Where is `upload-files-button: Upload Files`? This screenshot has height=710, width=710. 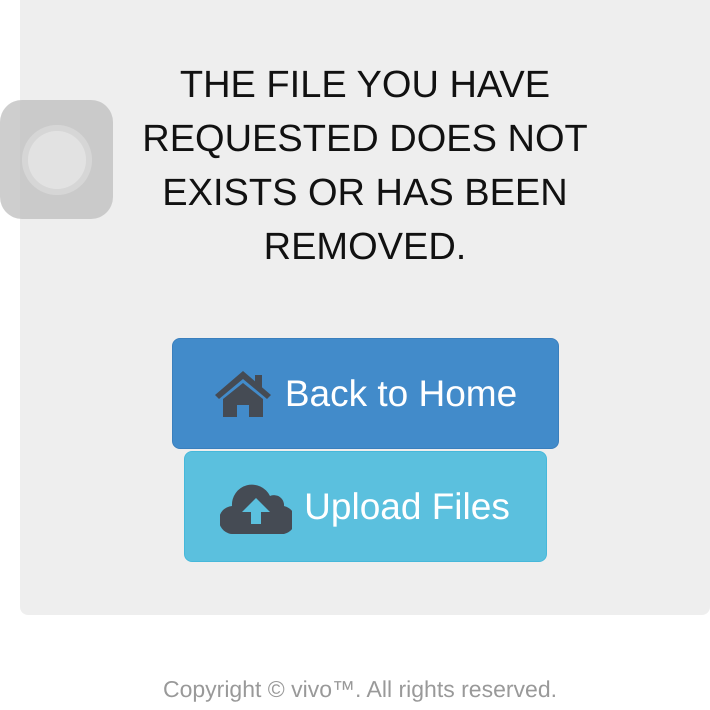 upload-files-button: Upload Files is located at coordinates (365, 506).